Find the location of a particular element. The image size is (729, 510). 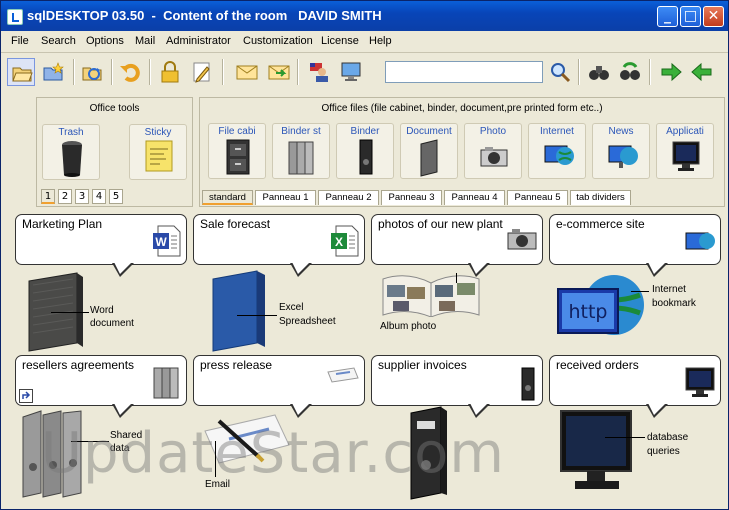

file-item-label: Document is located at coordinates (429, 131).